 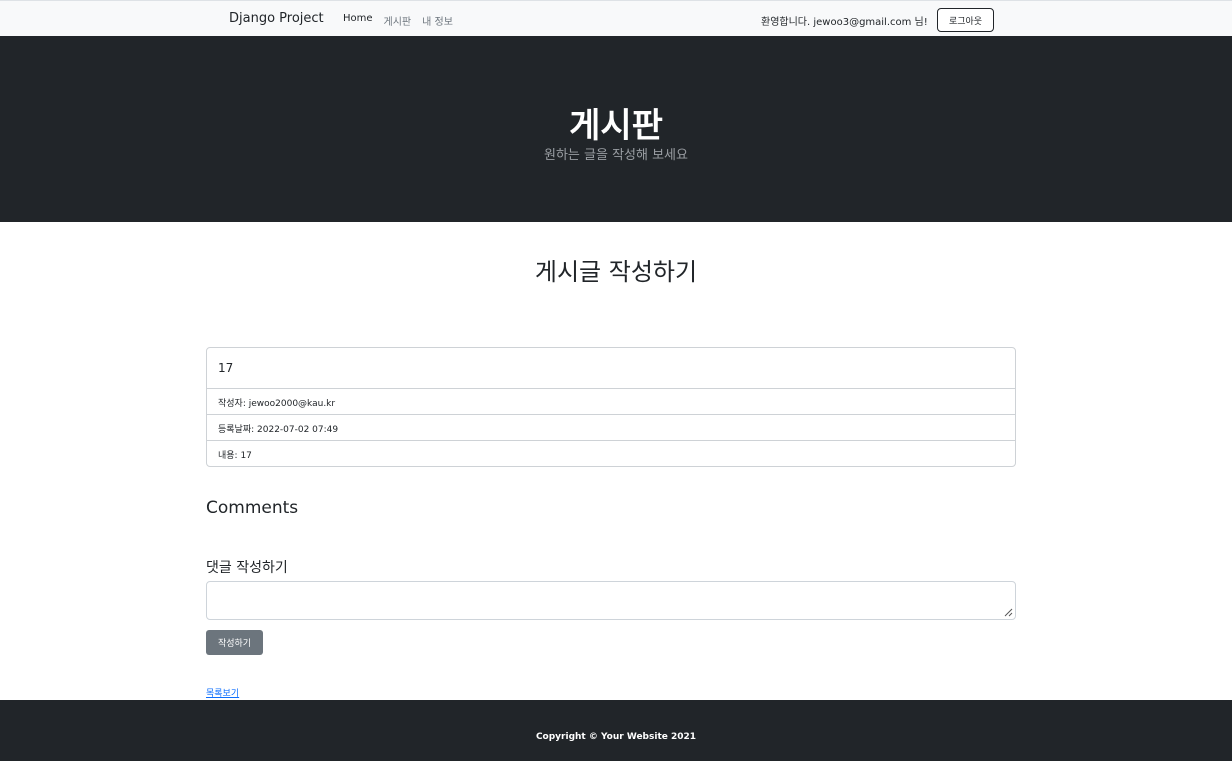 What do you see at coordinates (1008, 612) in the screenshot?
I see `resize-handle-icon` at bounding box center [1008, 612].